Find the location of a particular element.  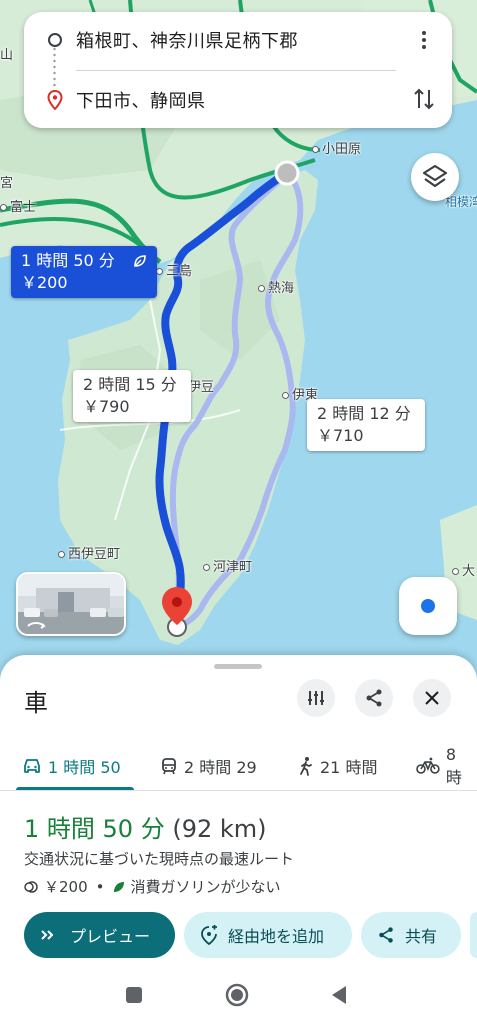

route-meta: ￥200 • 消費ガソリンが少ない is located at coordinates (152, 886).